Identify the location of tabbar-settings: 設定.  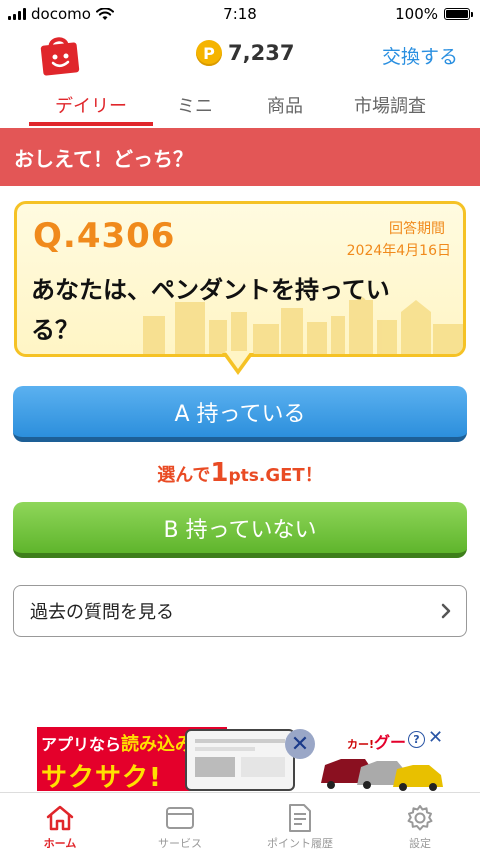
(420, 824).